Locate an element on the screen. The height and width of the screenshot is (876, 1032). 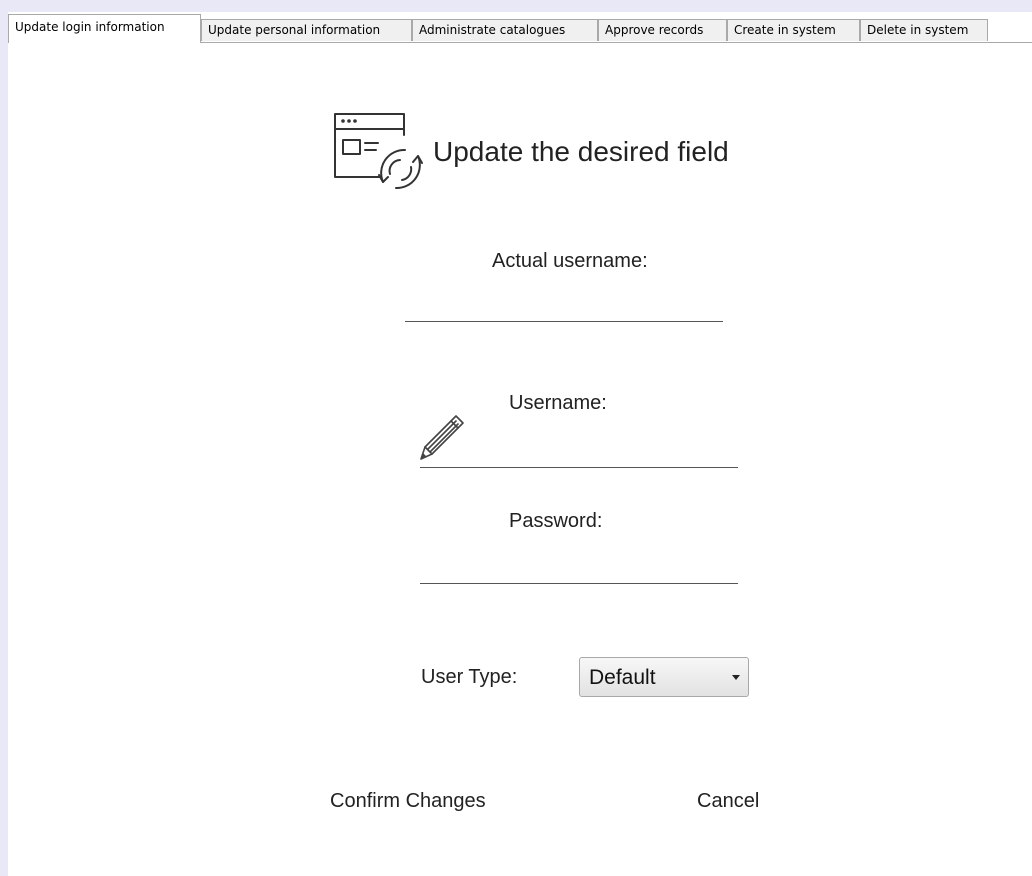
user-type-select: Default is located at coordinates (664, 677).